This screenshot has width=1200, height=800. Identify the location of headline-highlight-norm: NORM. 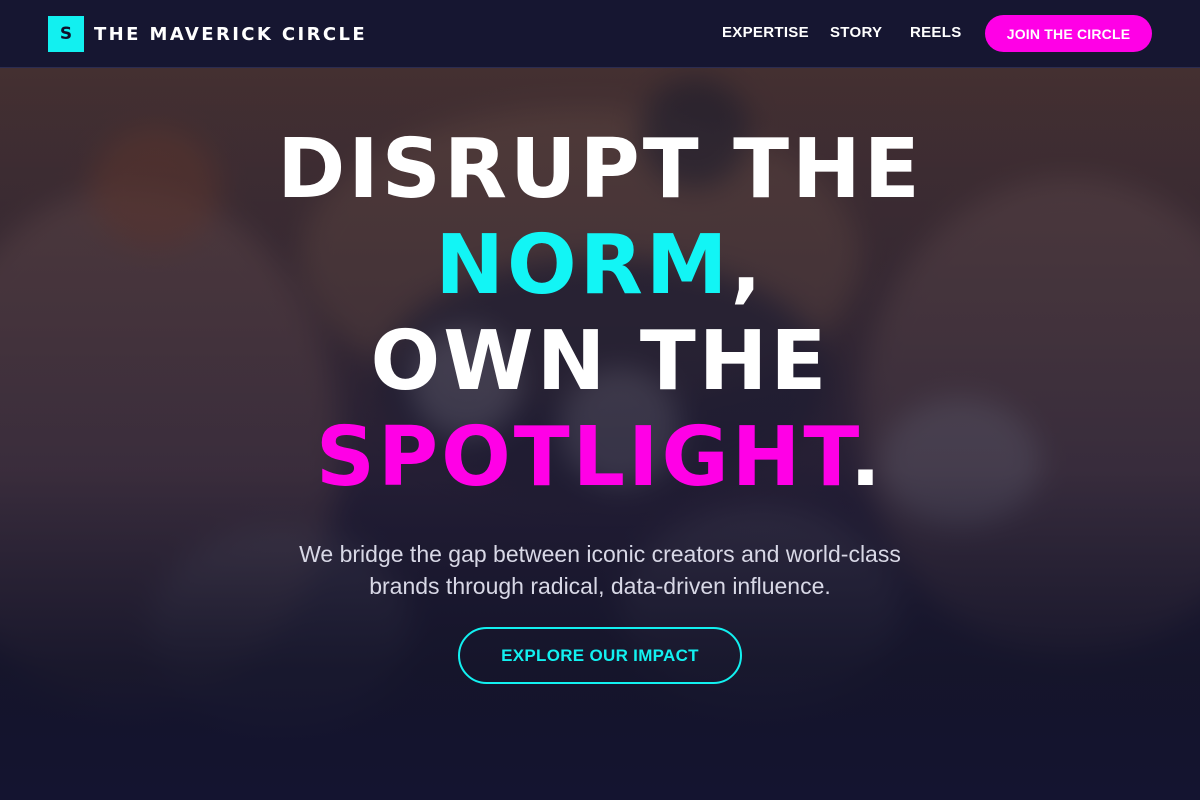
(583, 265).